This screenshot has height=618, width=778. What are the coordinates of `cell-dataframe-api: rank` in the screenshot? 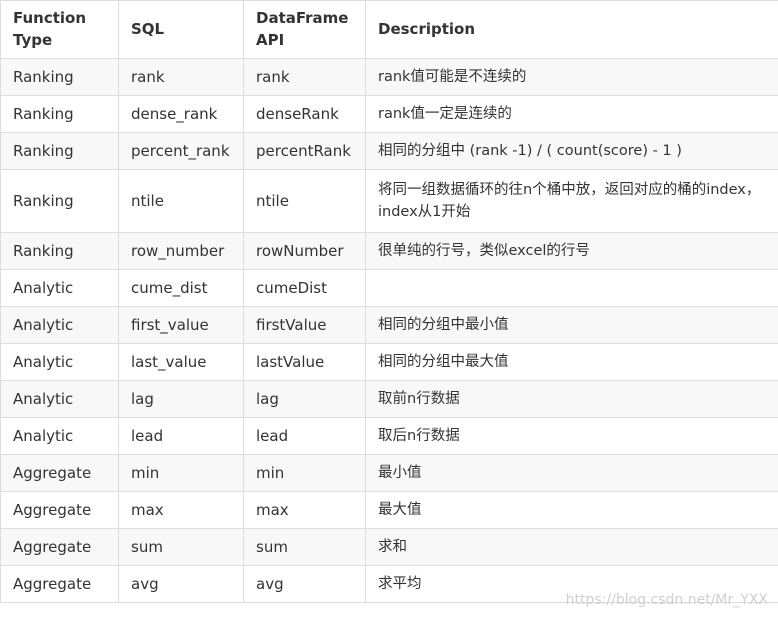 It's located at (304, 77).